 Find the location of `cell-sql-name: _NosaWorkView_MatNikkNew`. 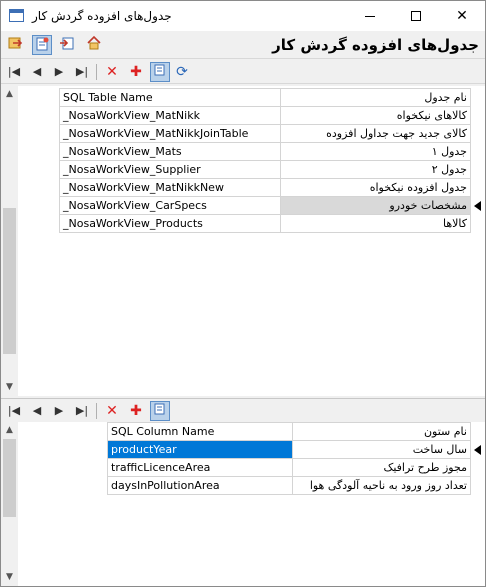

cell-sql-name: _NosaWorkView_MatNikkNew is located at coordinates (170, 187).